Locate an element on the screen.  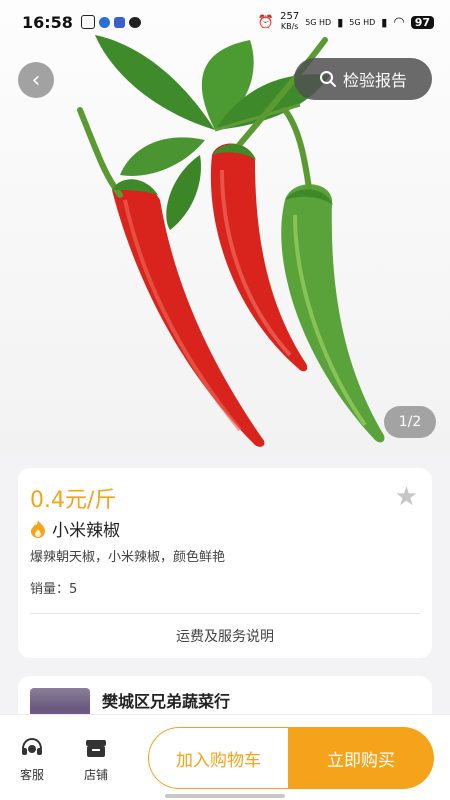
store-label: 店铺 is located at coordinates (95, 775).